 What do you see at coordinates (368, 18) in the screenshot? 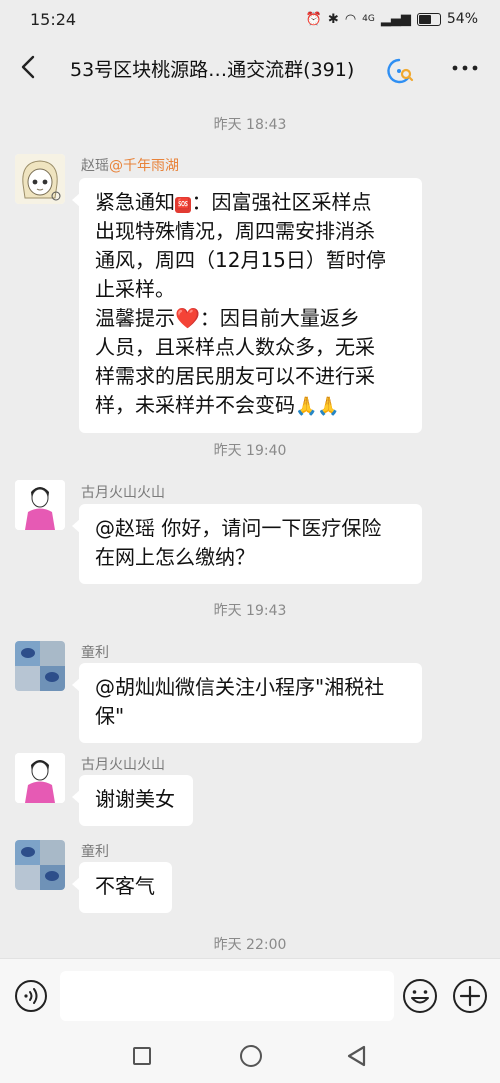
I see `network-type: 4G` at bounding box center [368, 18].